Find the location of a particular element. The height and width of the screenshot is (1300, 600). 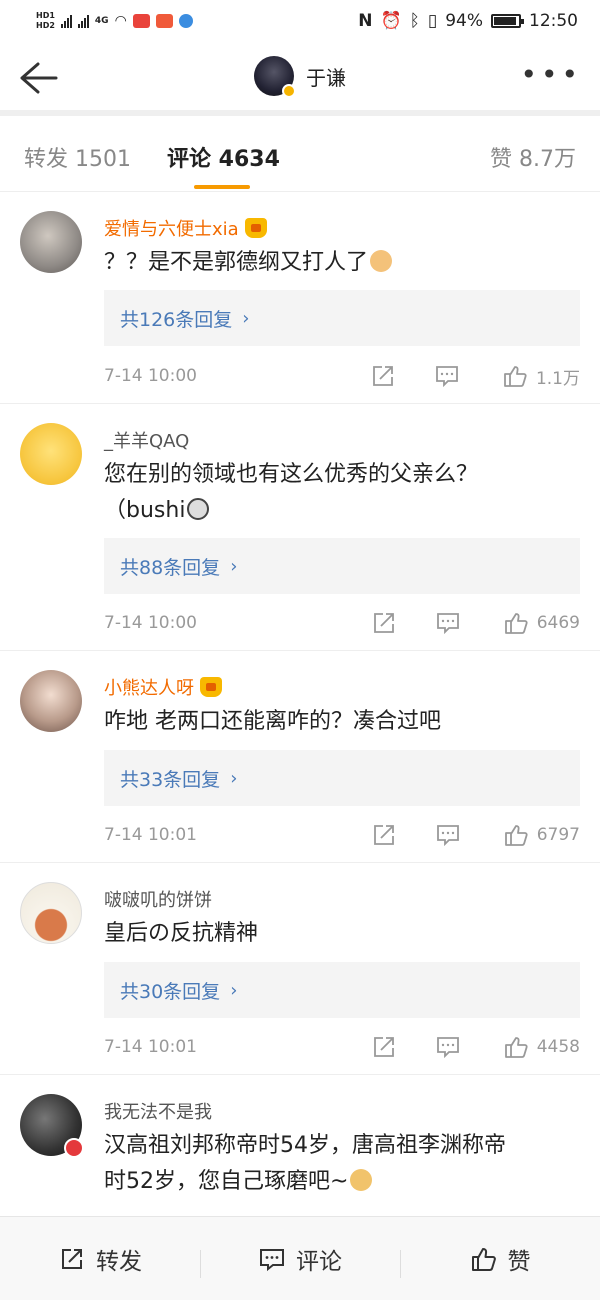

status-left: HD1 HD2 4G ◠ is located at coordinates (114, 21).